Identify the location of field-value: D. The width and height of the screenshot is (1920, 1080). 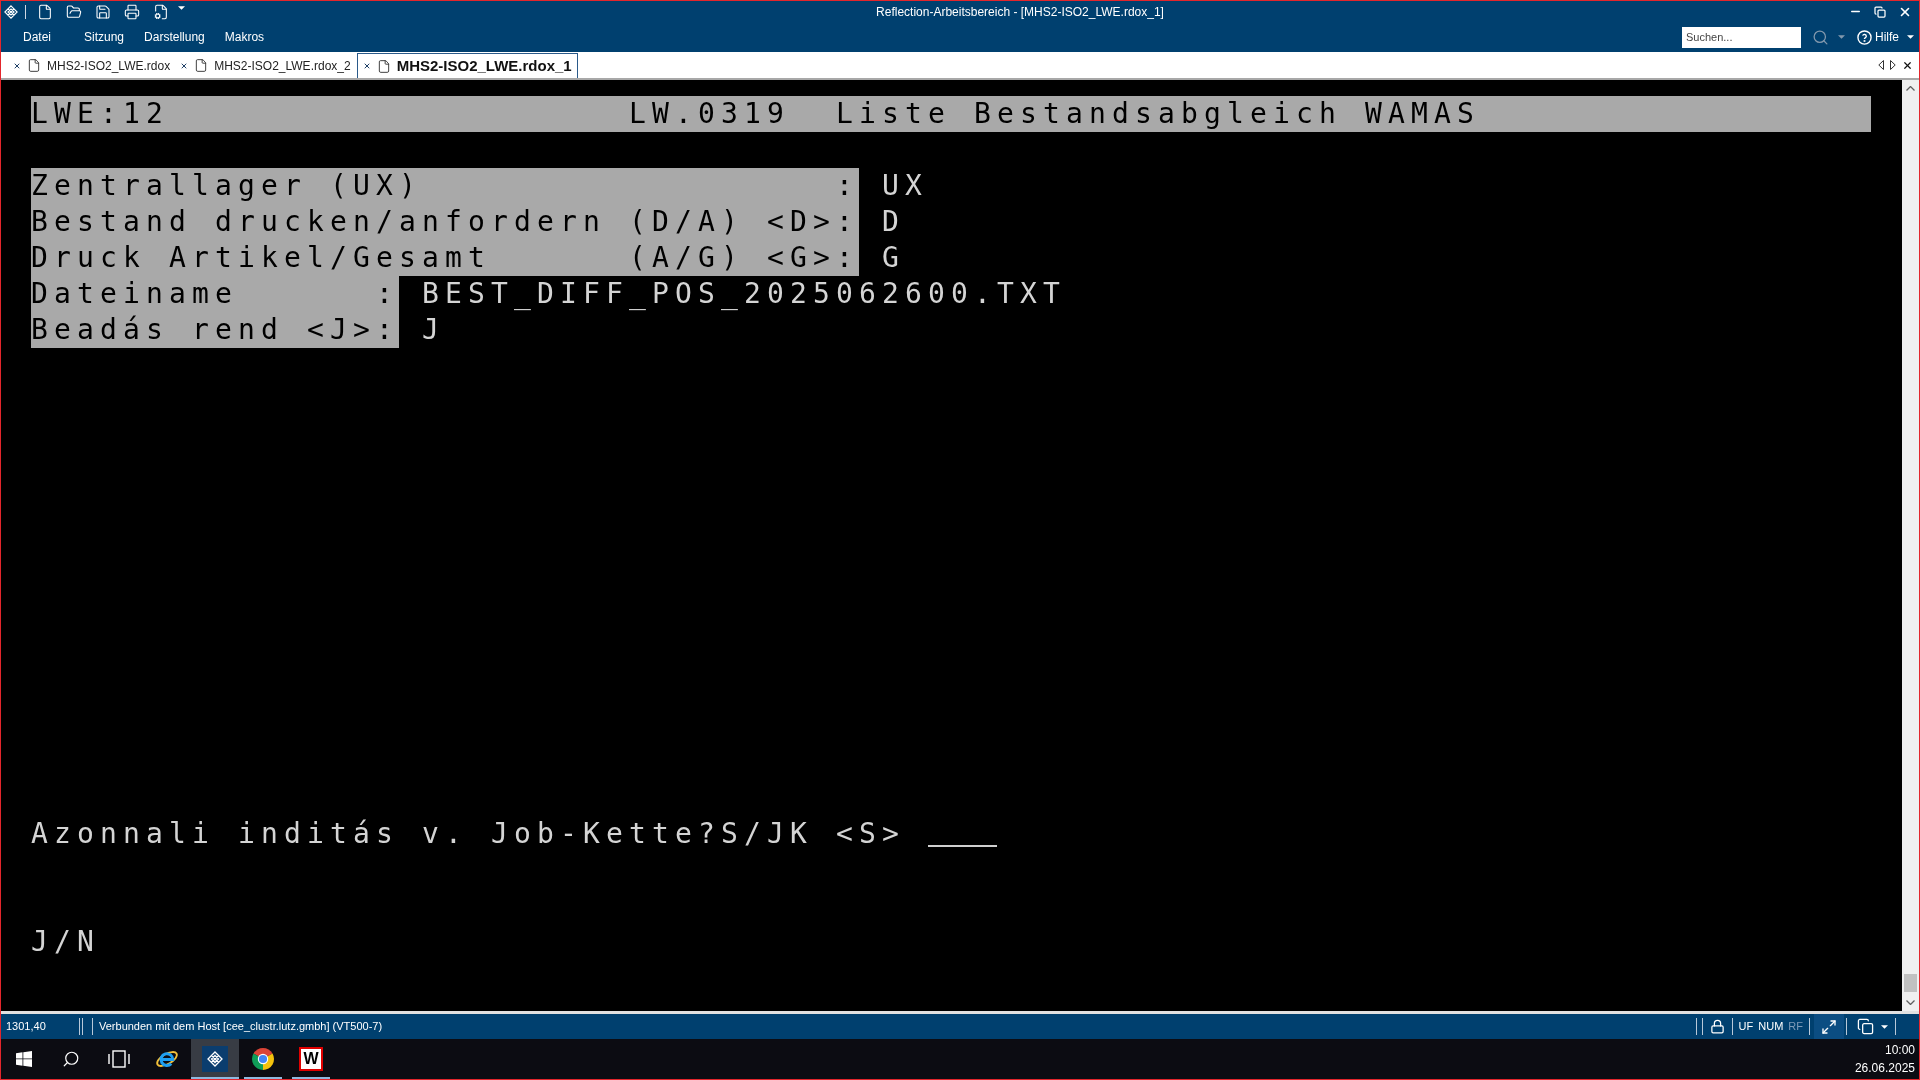
(893, 222).